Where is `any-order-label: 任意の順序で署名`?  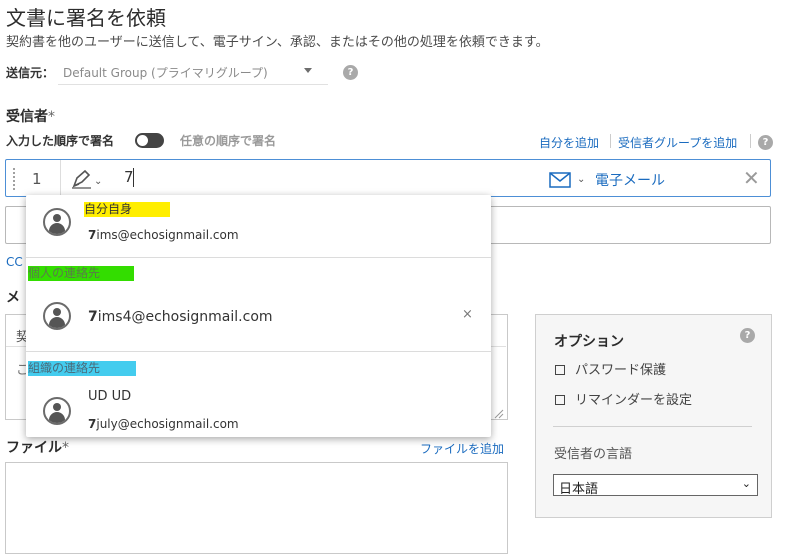
any-order-label: 任意の順序で署名 is located at coordinates (228, 141).